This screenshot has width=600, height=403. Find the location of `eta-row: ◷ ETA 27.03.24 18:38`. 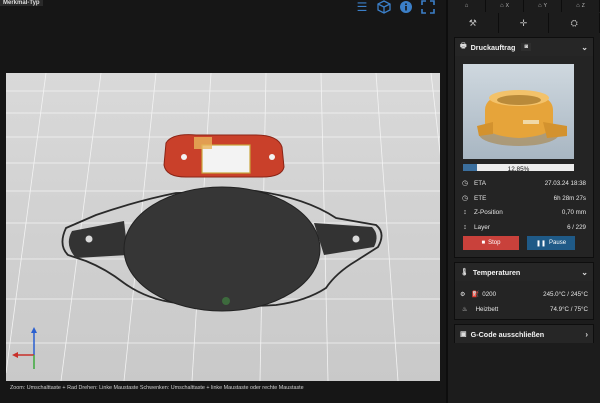

eta-row: ◷ ETA 27.03.24 18:38 is located at coordinates (523, 183).